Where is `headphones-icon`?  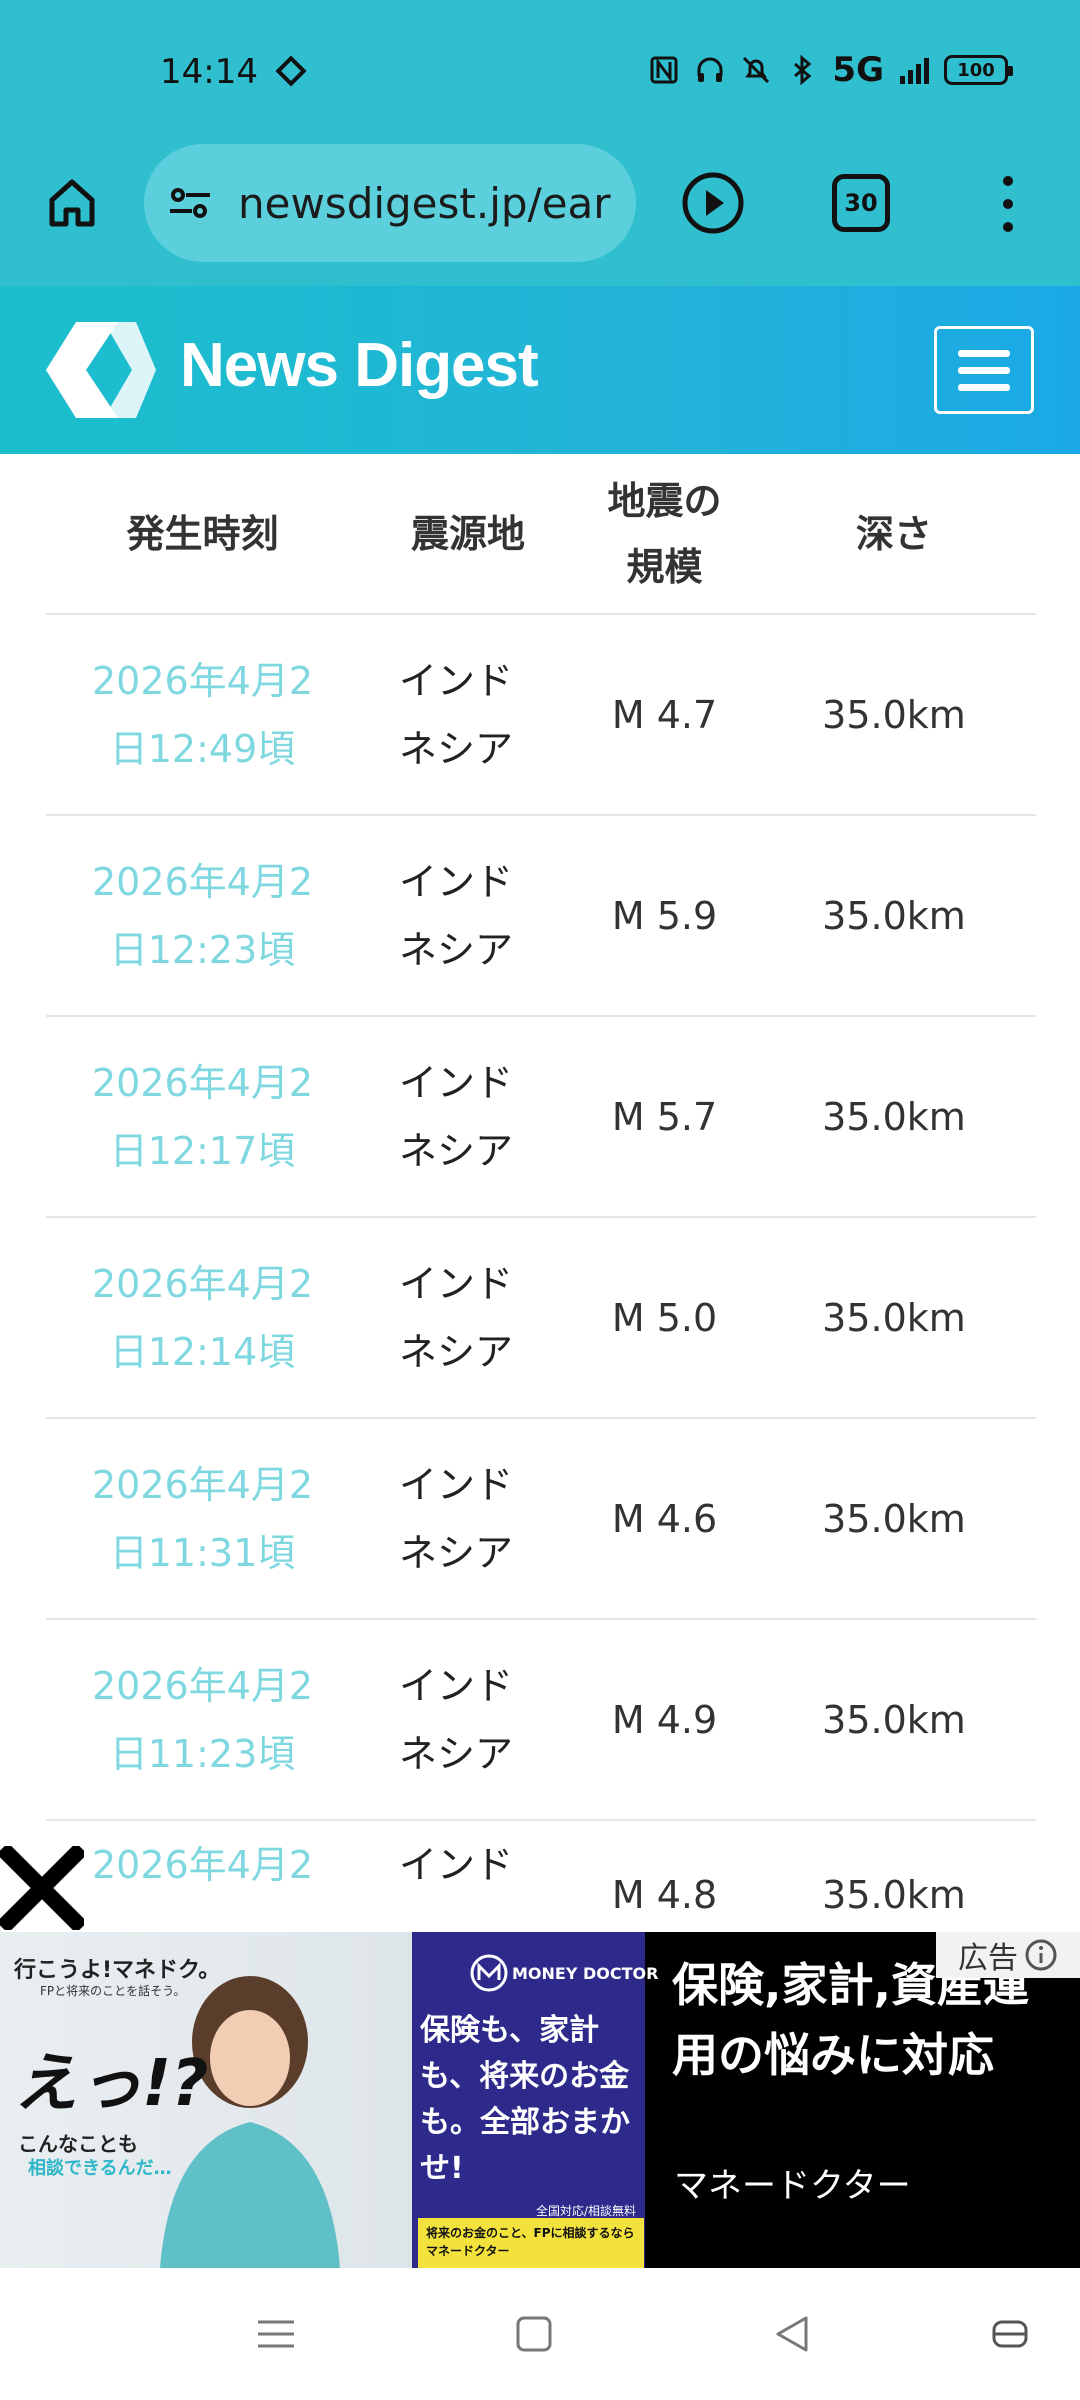
headphones-icon is located at coordinates (710, 69).